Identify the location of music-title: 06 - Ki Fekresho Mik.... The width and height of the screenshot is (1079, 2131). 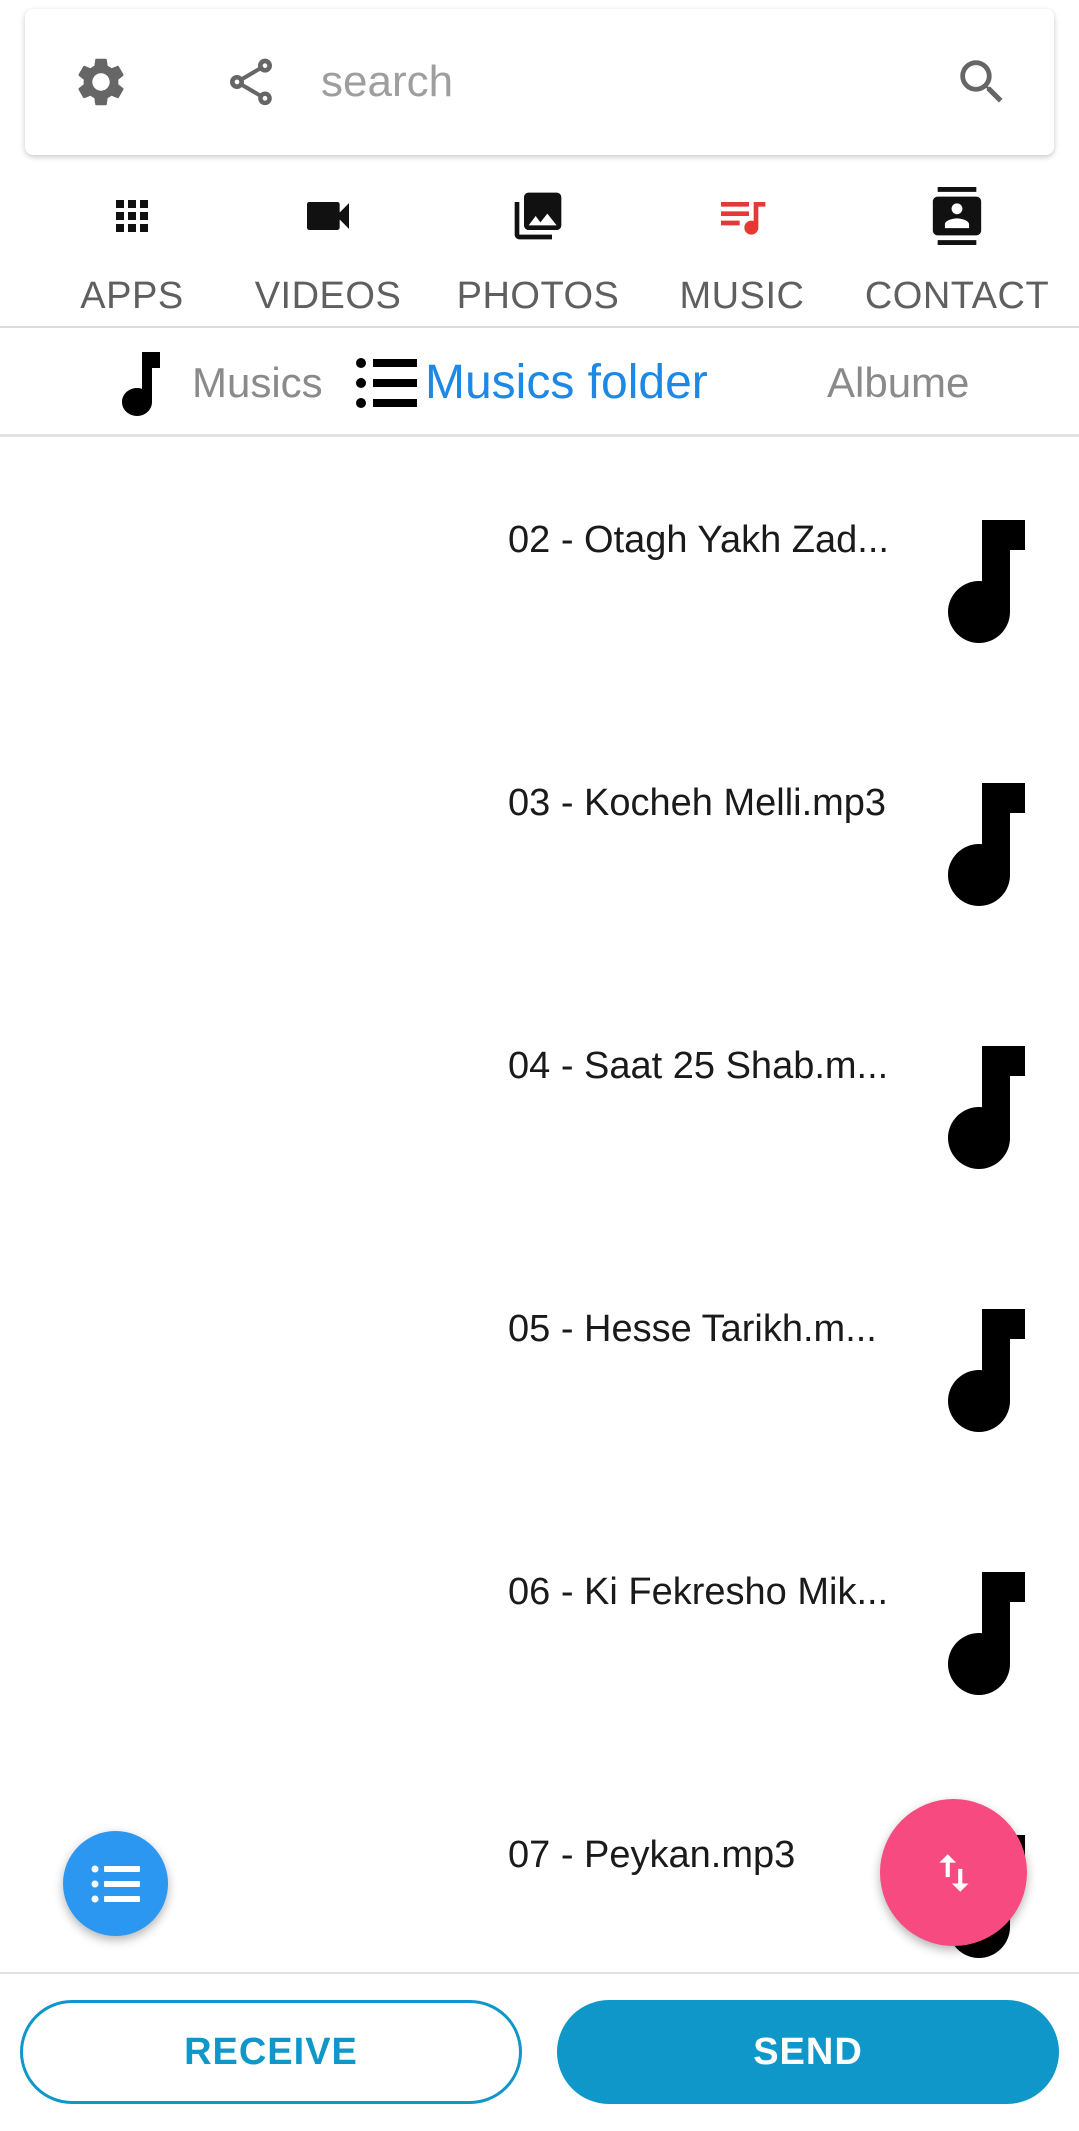
(698, 1592).